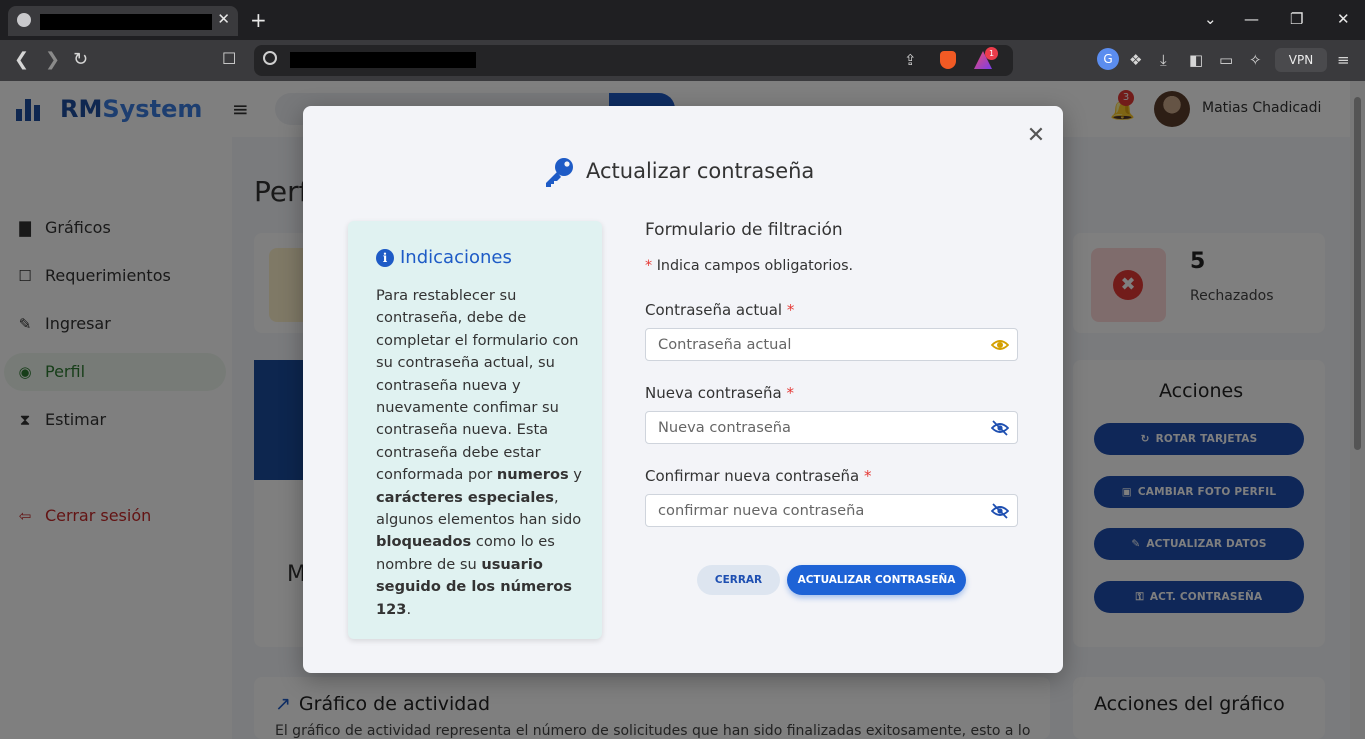 The width and height of the screenshot is (1365, 739). I want to click on extensions-icon: ❖, so click(1135, 60).